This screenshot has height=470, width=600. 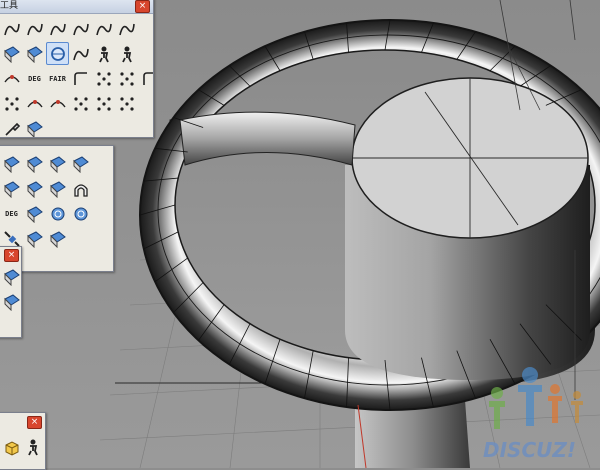 I want to click on surface-b-tool-button, so click(x=34, y=163).